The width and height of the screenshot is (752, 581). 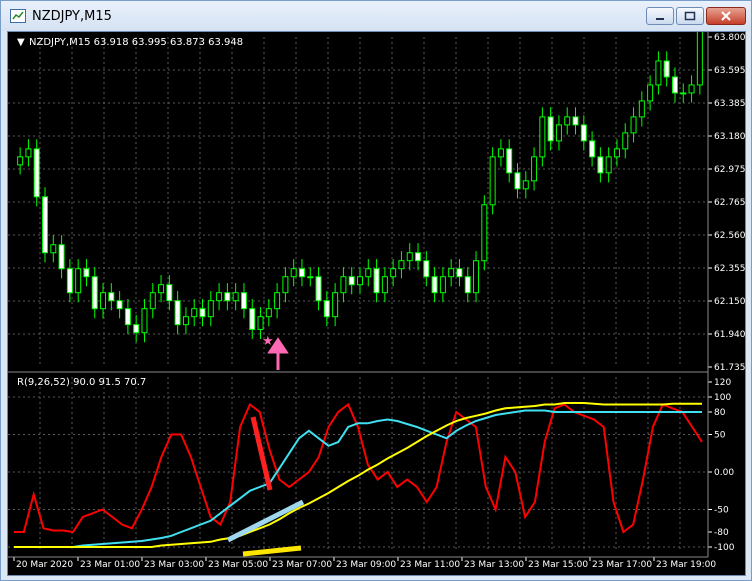 I want to click on window-title: NZDJPY,M15, so click(x=72, y=16).